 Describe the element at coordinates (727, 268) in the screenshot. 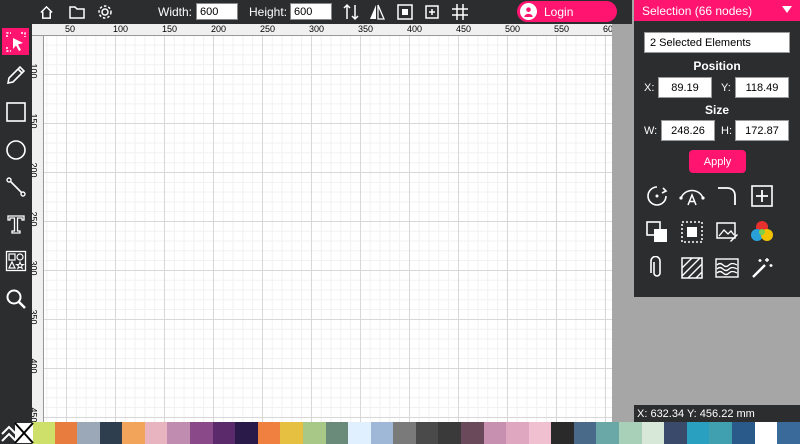

I see `wave-pattern-icon` at that location.